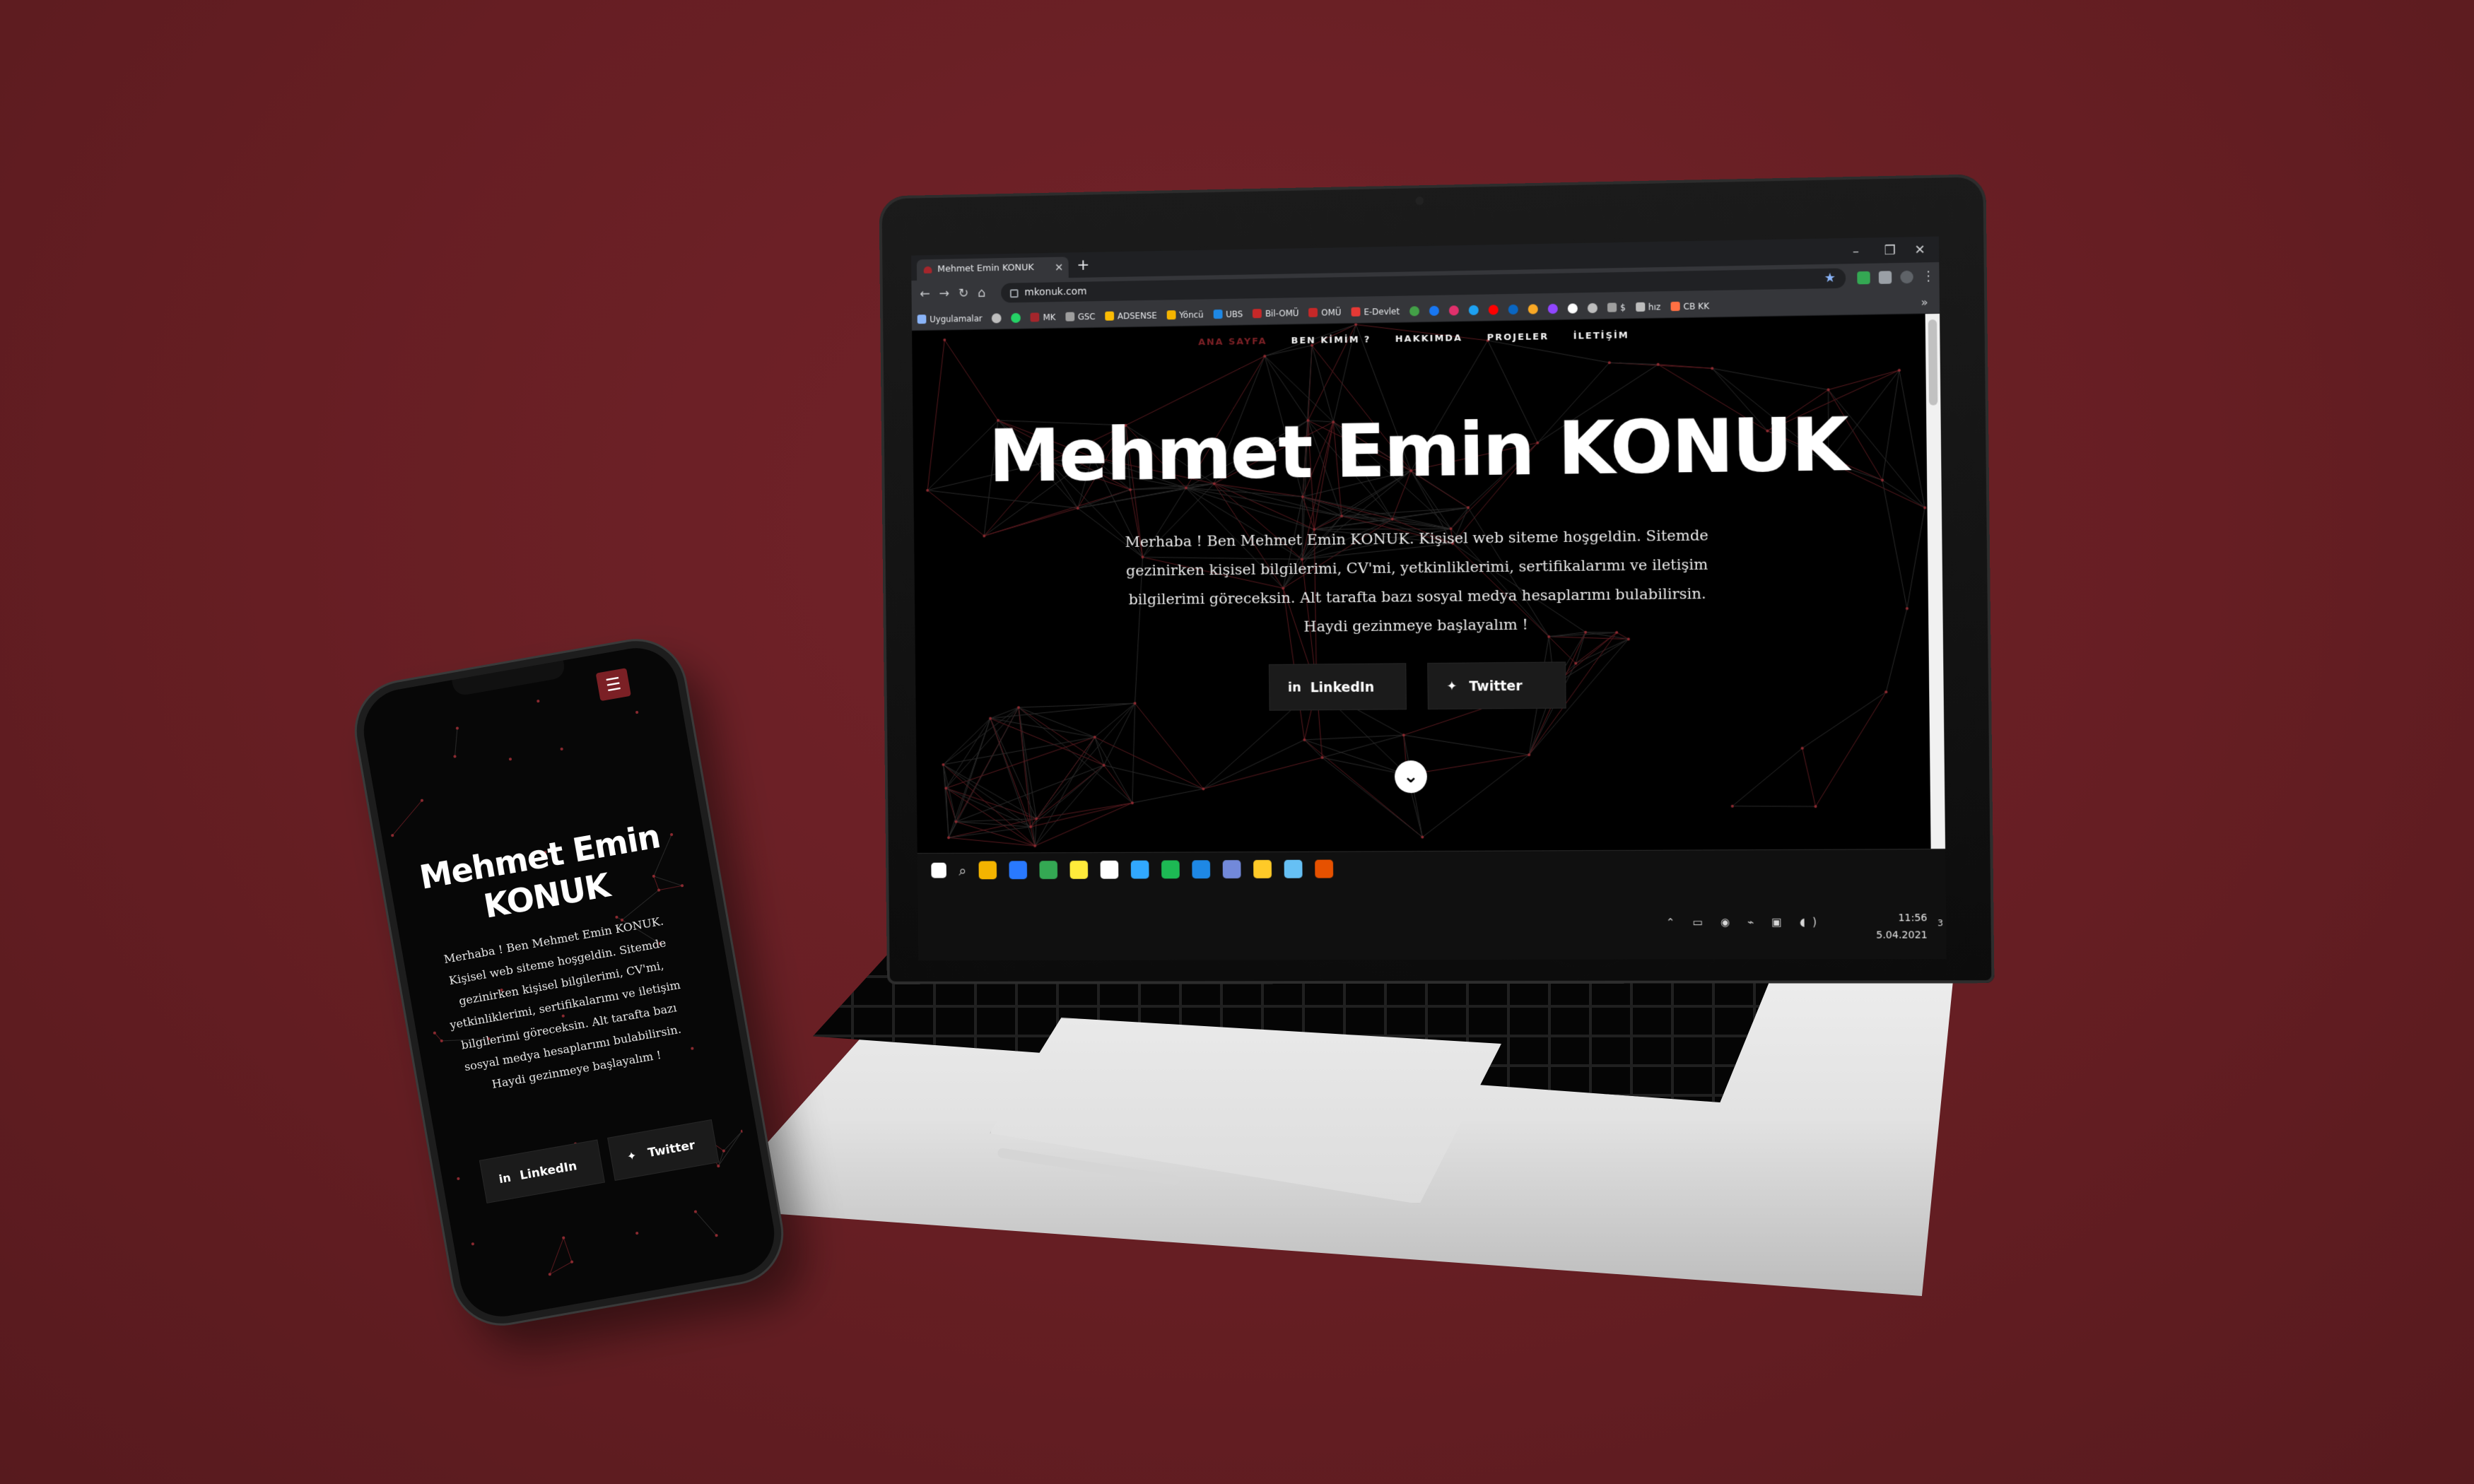 This screenshot has height=1484, width=2474. I want to click on phone-linkedin-label: LinkedIn, so click(548, 1171).